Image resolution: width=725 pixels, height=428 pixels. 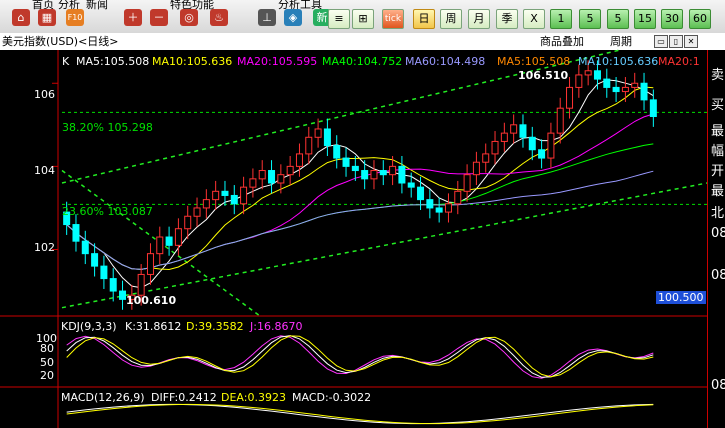 What do you see at coordinates (360, 414) in the screenshot?
I see `macd-line` at bounding box center [360, 414].